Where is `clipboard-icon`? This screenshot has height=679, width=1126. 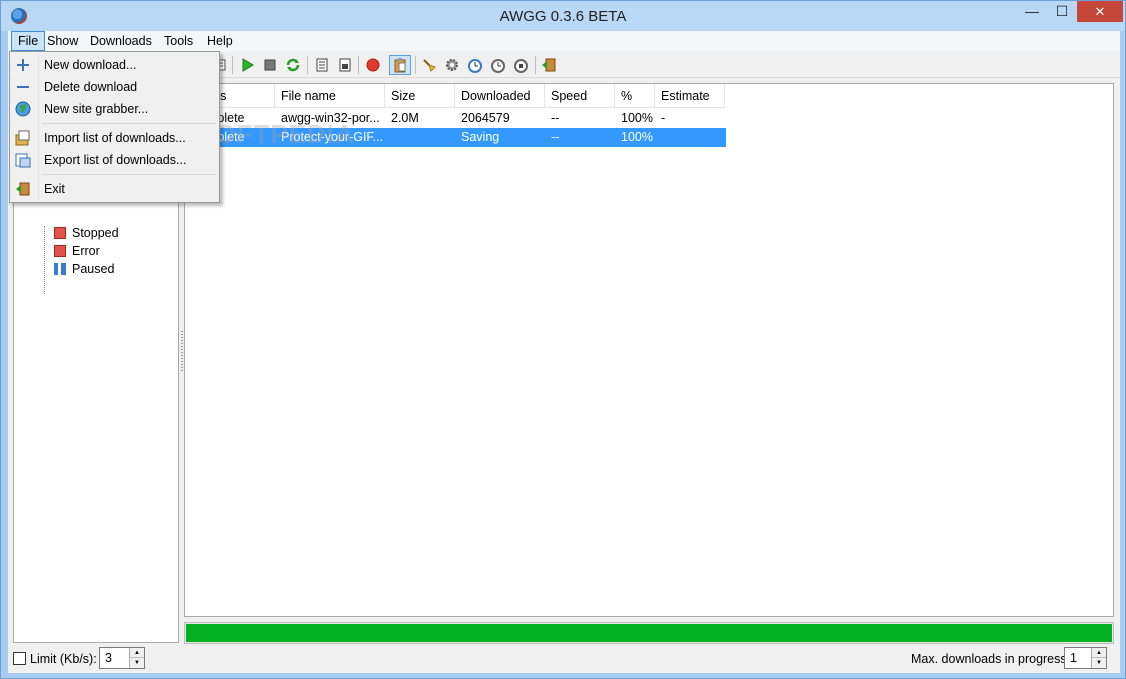
clipboard-icon is located at coordinates (400, 65).